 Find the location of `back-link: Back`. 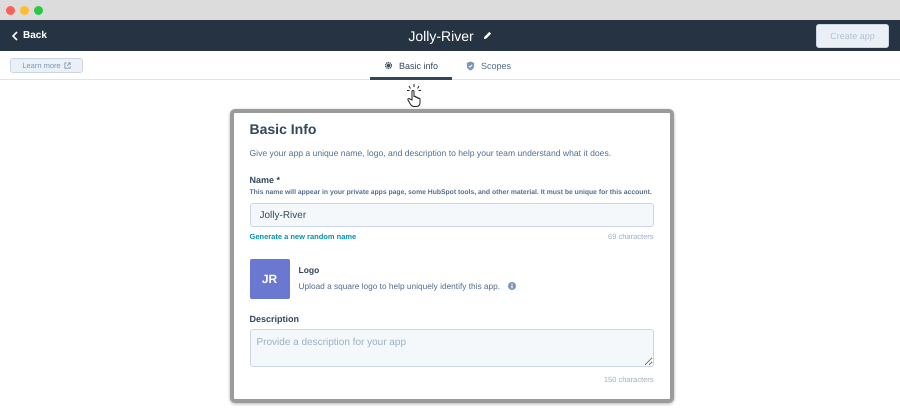

back-link: Back is located at coordinates (29, 35).